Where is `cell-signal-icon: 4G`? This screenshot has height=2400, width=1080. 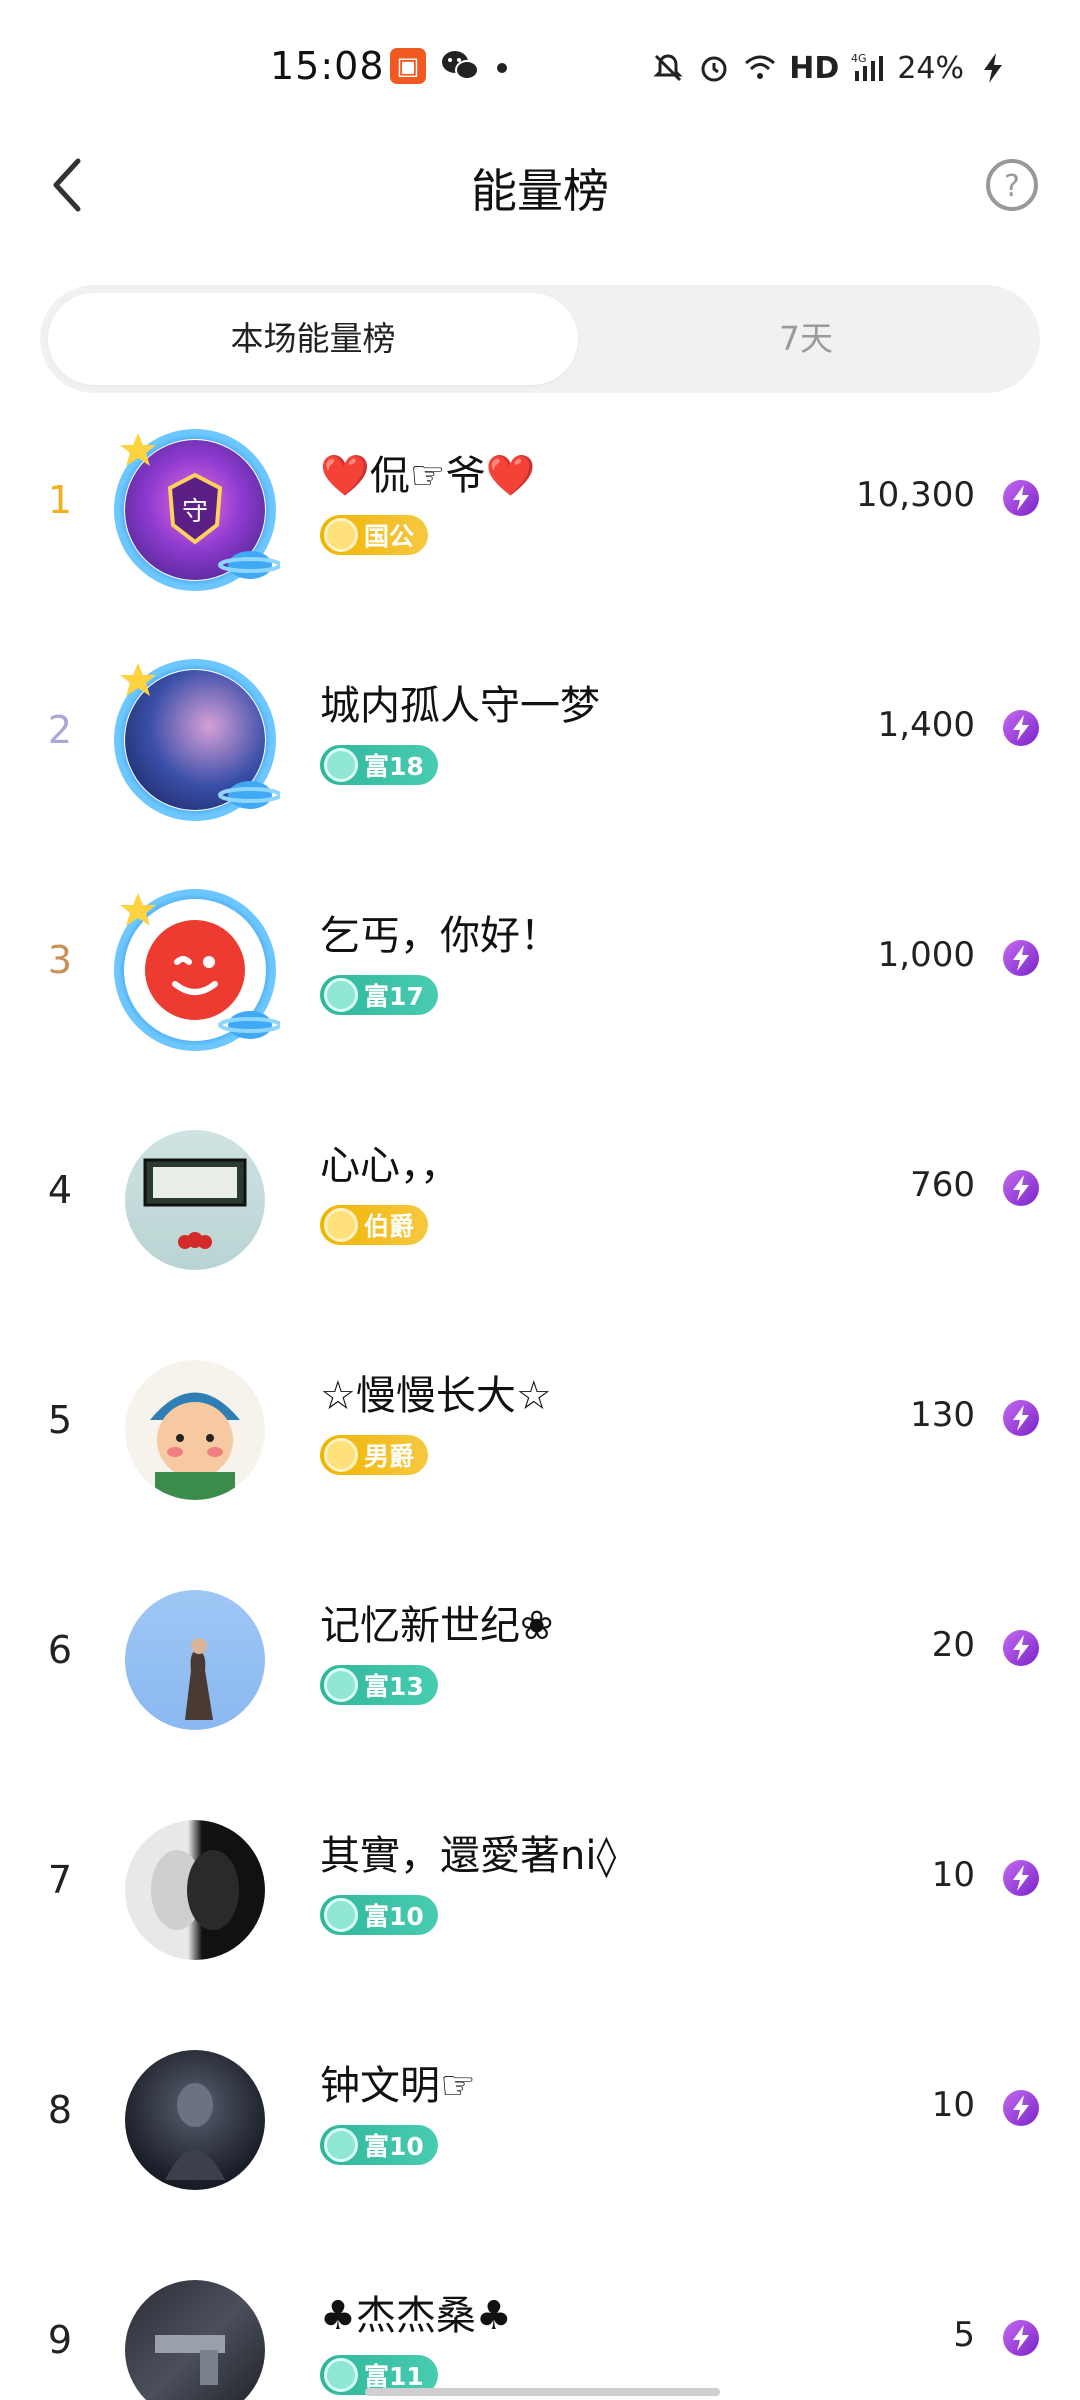 cell-signal-icon: 4G is located at coordinates (867, 66).